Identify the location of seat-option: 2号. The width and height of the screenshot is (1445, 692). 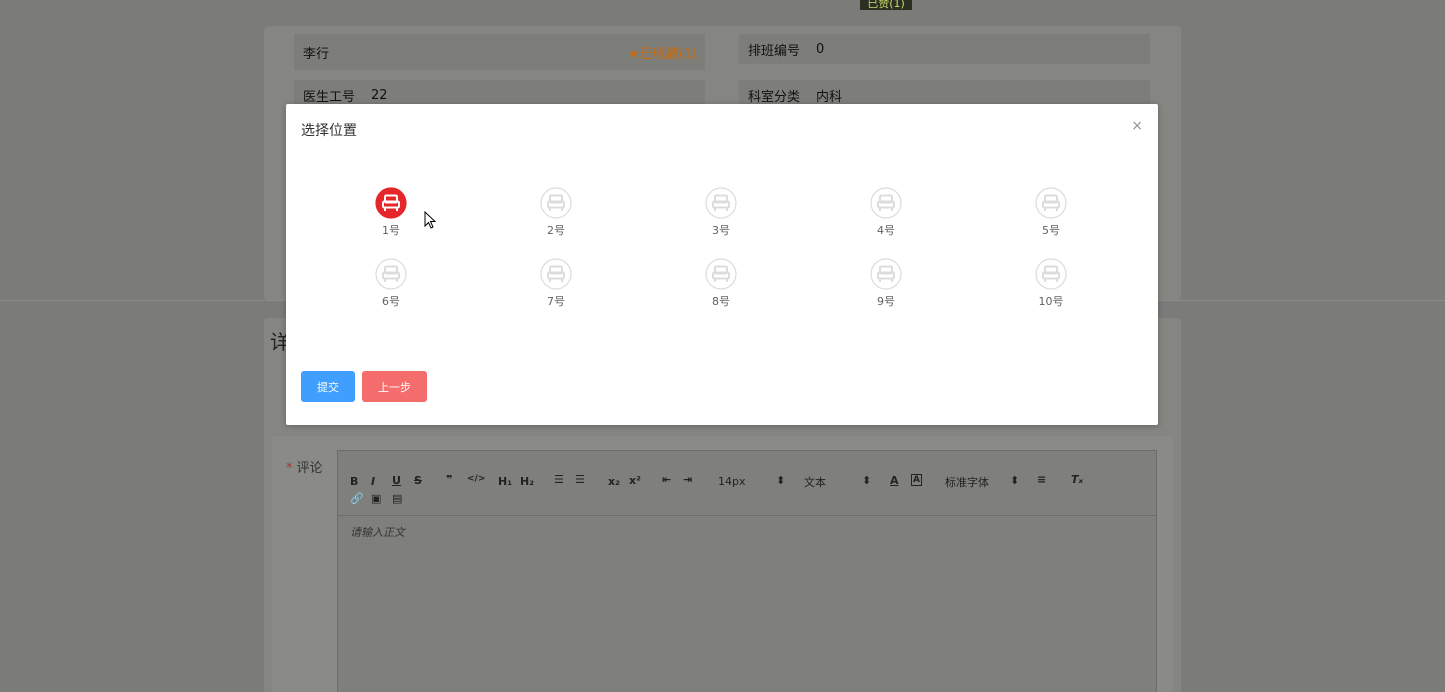
(556, 217).